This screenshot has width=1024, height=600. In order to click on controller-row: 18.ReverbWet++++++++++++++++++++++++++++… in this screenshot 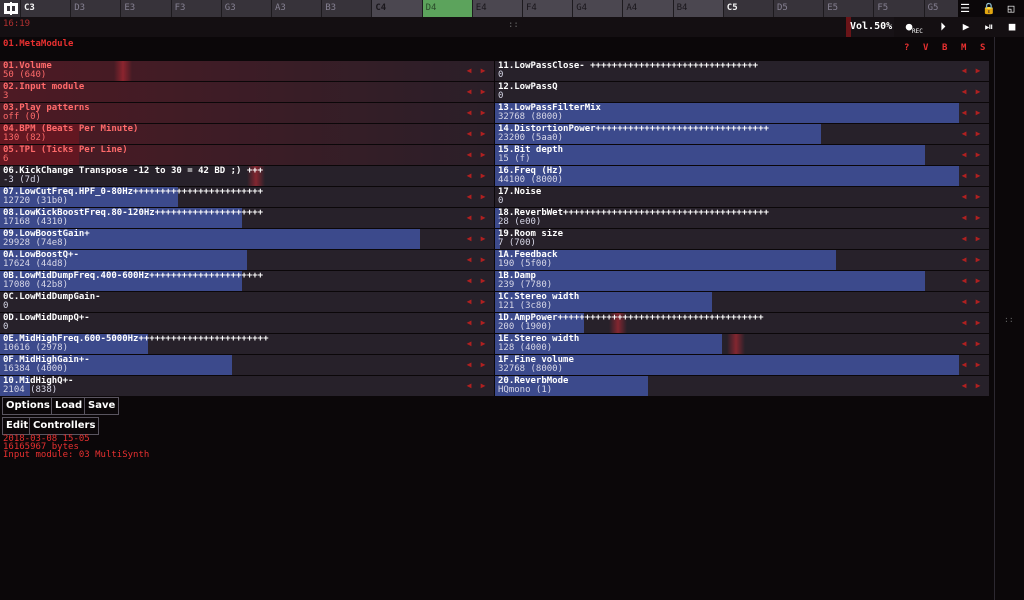, I will do `click(742, 218)`.